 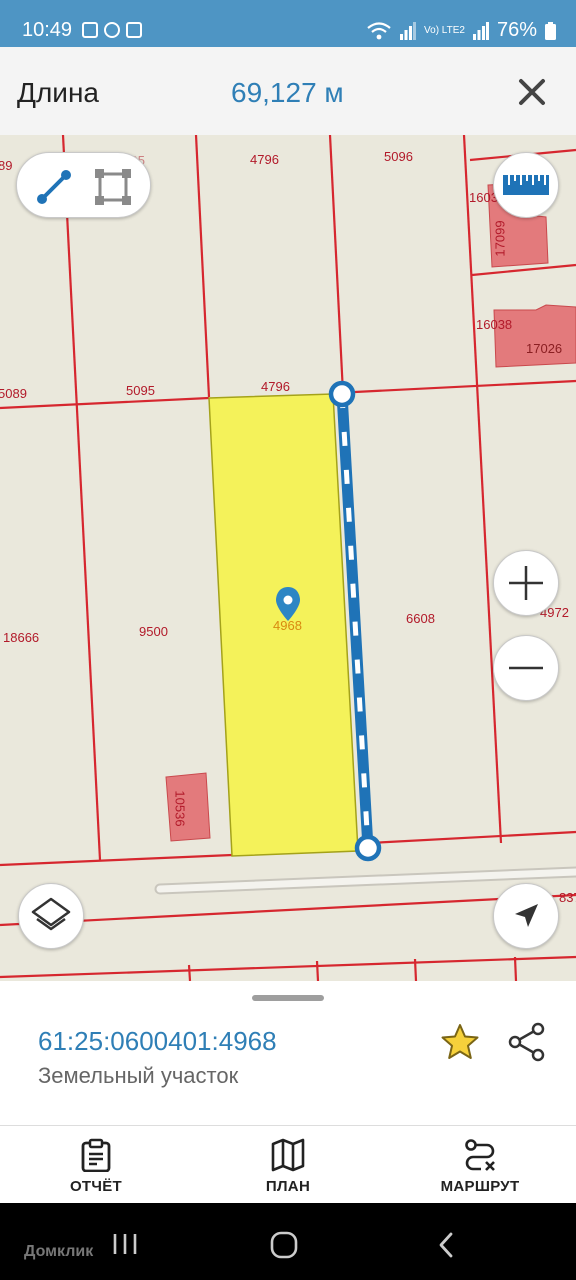 What do you see at coordinates (134, 30) in the screenshot?
I see `app-notification-icon` at bounding box center [134, 30].